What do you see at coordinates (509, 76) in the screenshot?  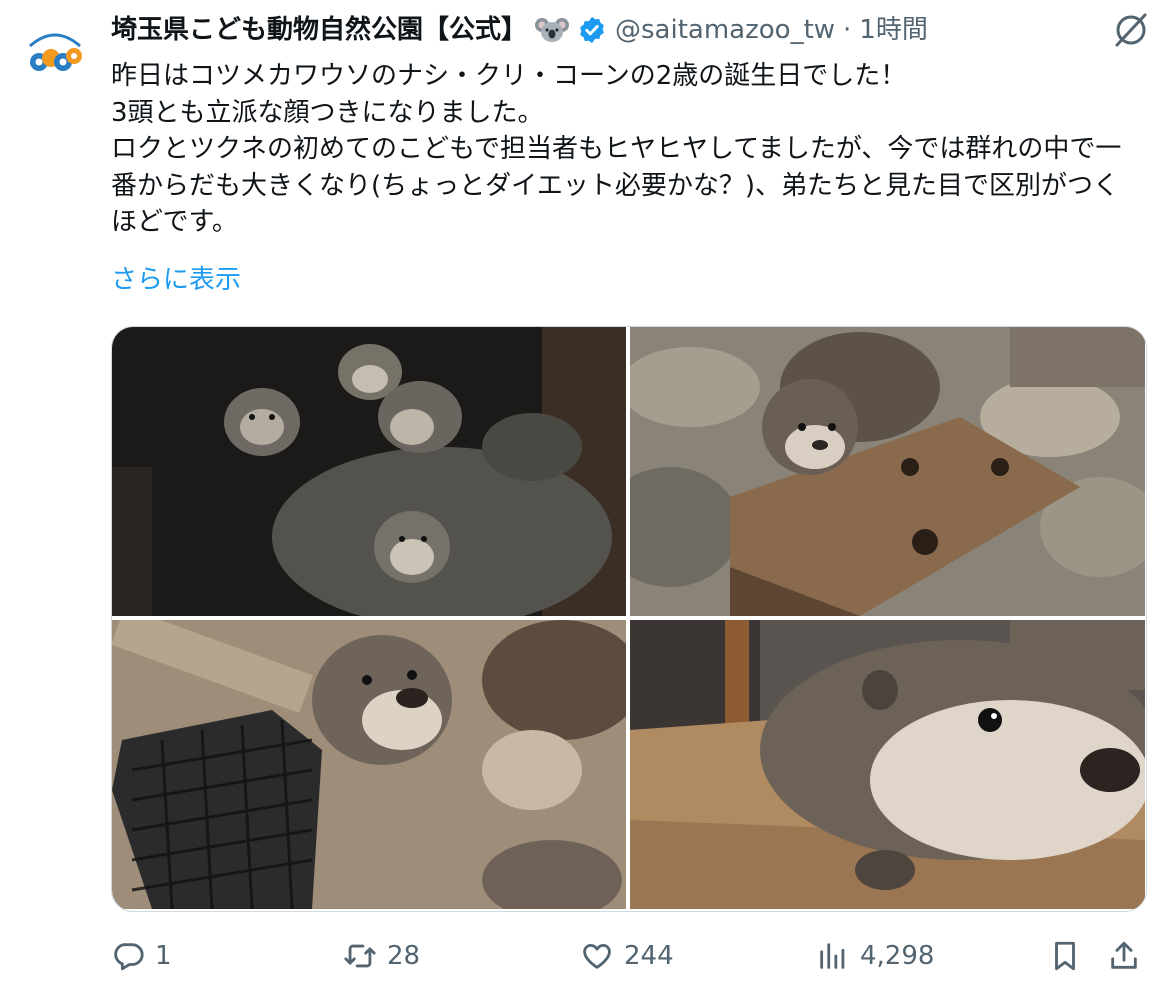 I see `tweet-text-line: 昨日はコツメカワウソのナシ・クリ・コーンの2歳の誕生日でした！` at bounding box center [509, 76].